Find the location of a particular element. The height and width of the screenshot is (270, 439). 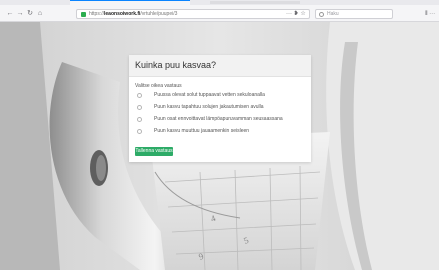

page-actions-icon: ··· ❥ ☆ is located at coordinates (296, 14).